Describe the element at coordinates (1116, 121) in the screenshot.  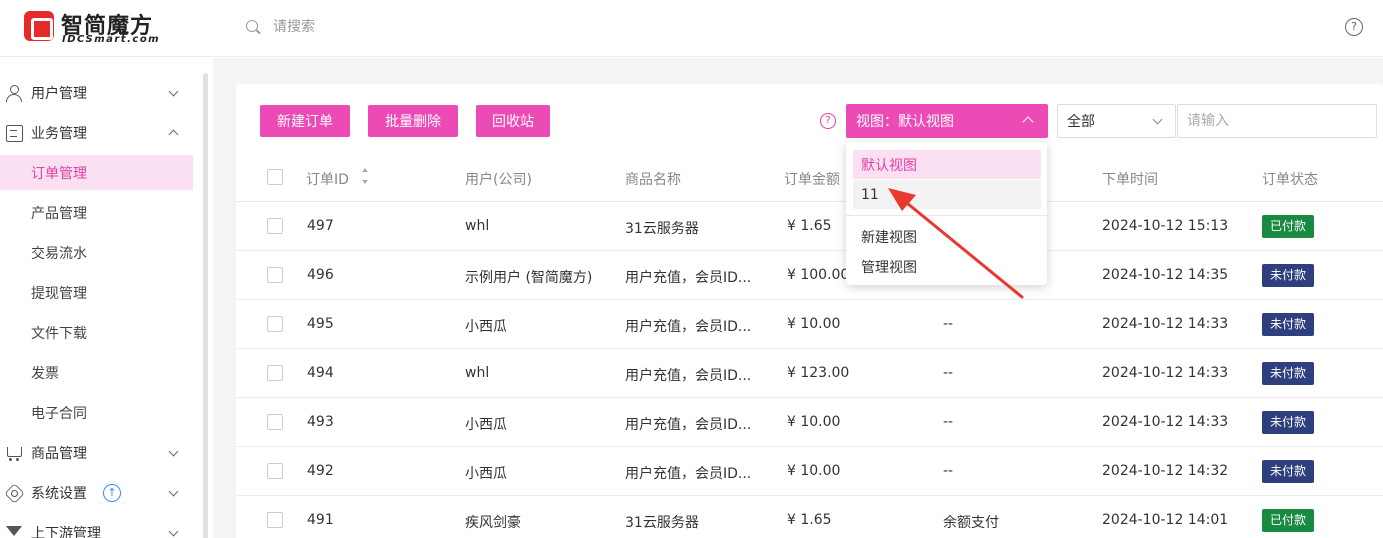
I see `status-filter-select: 全部` at that location.